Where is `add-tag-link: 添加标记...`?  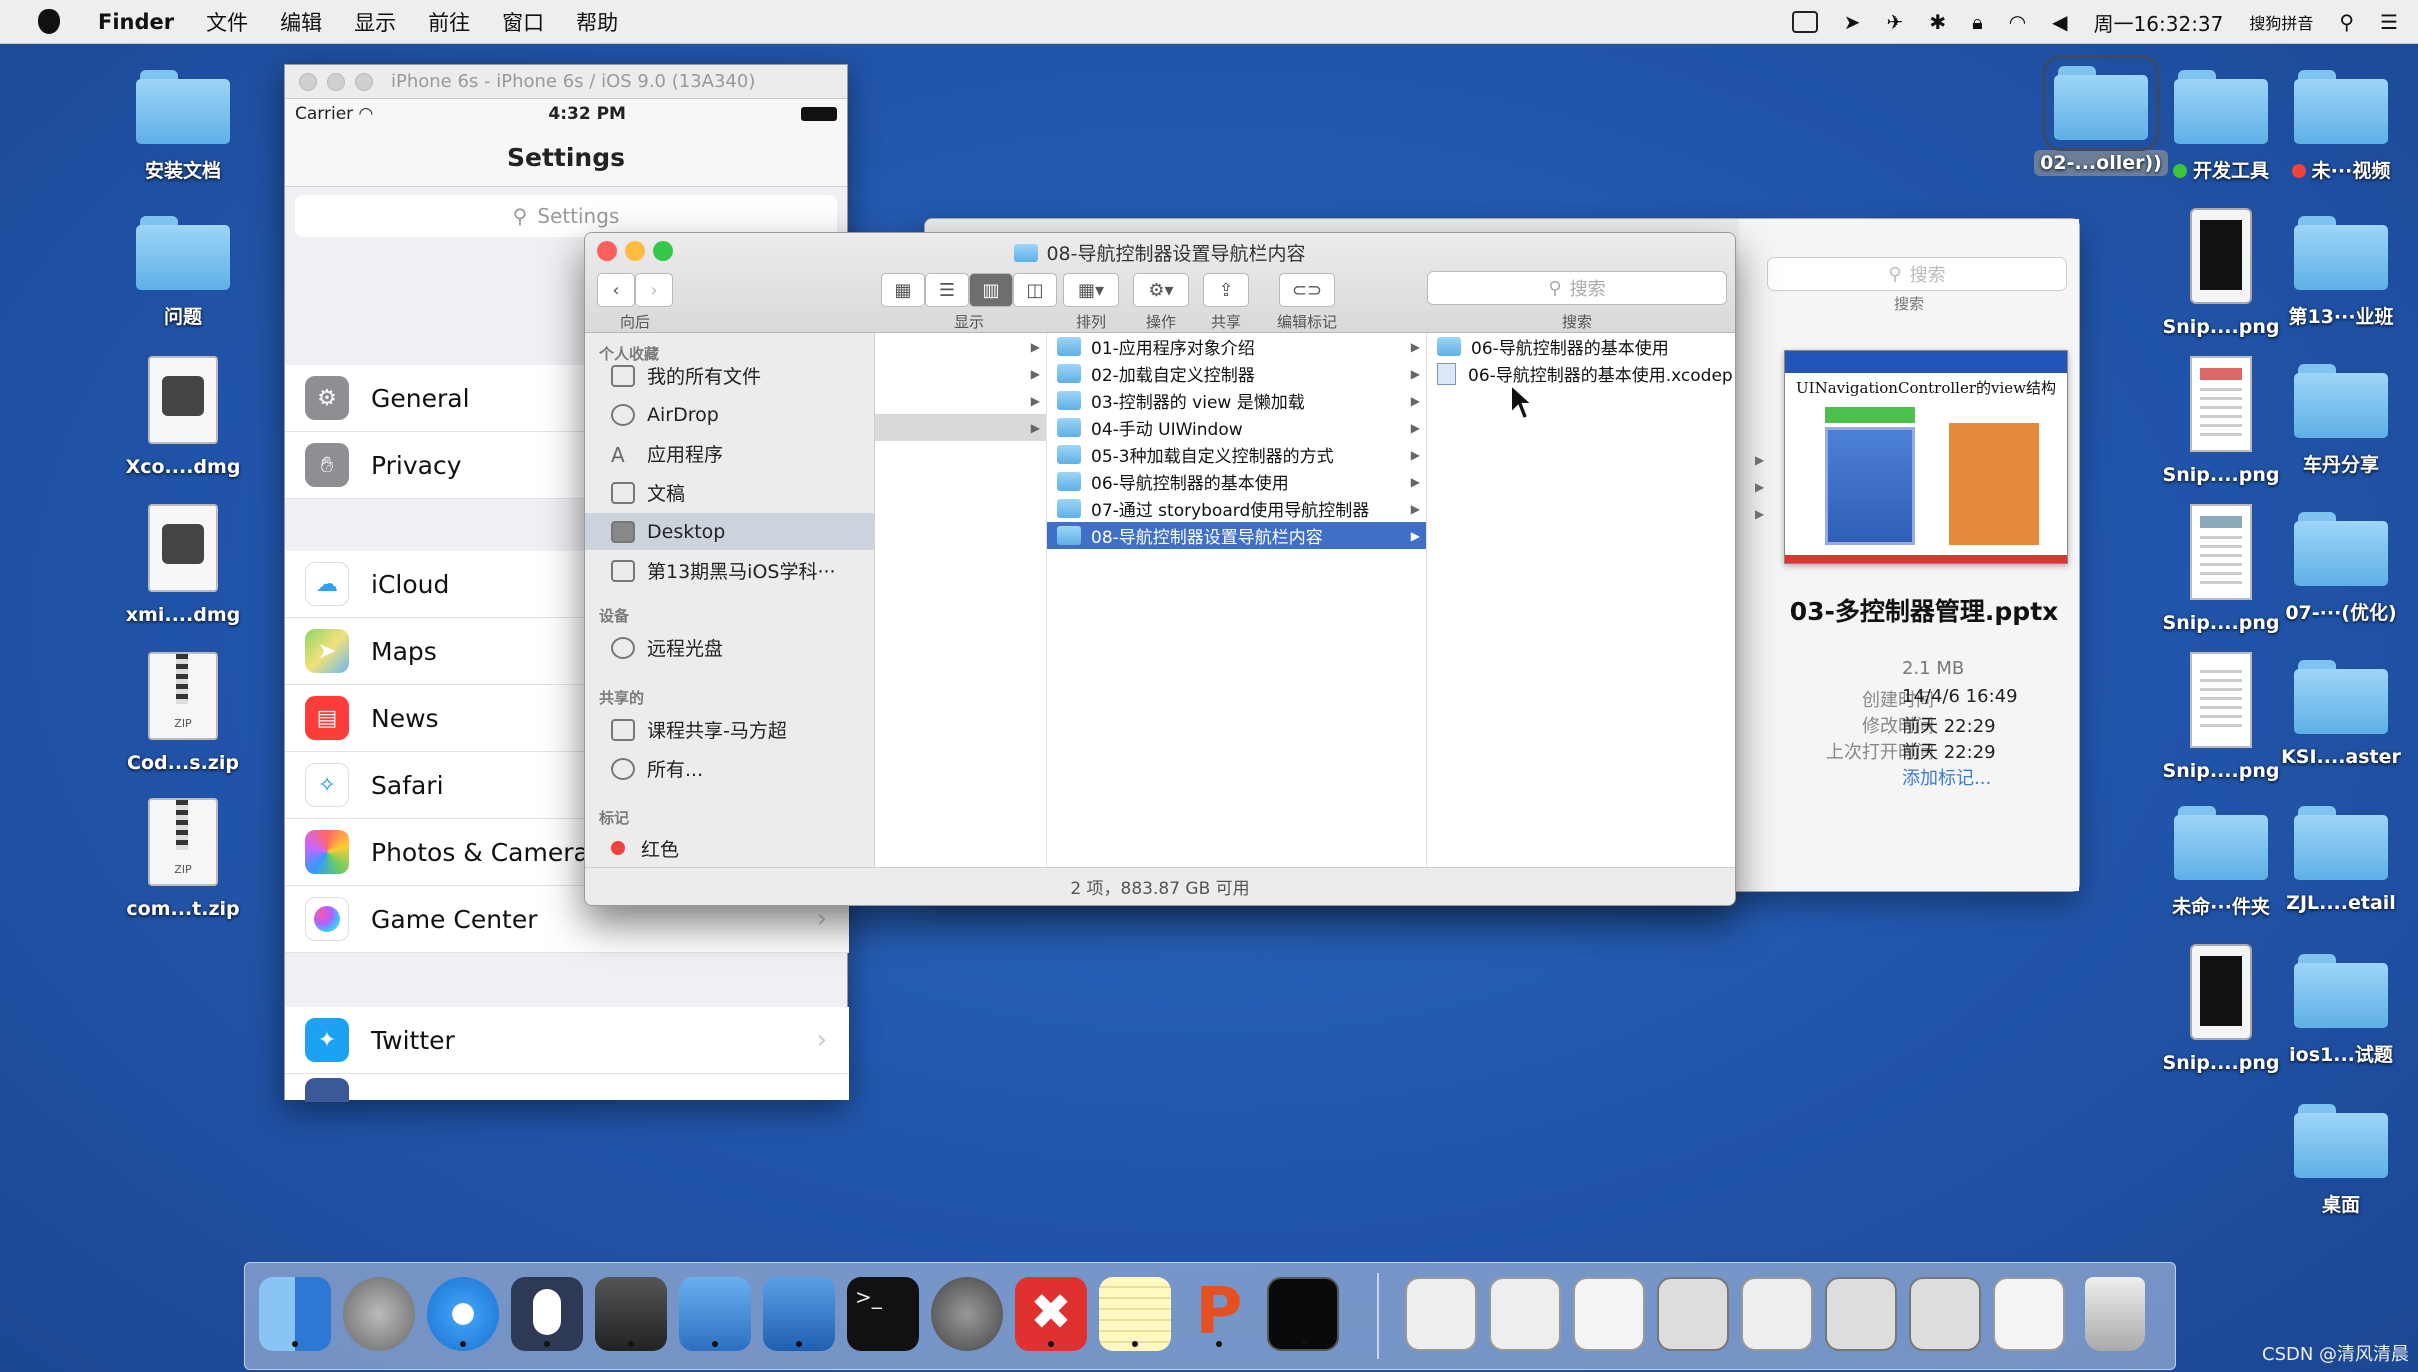 add-tag-link: 添加标记... is located at coordinates (1946, 777).